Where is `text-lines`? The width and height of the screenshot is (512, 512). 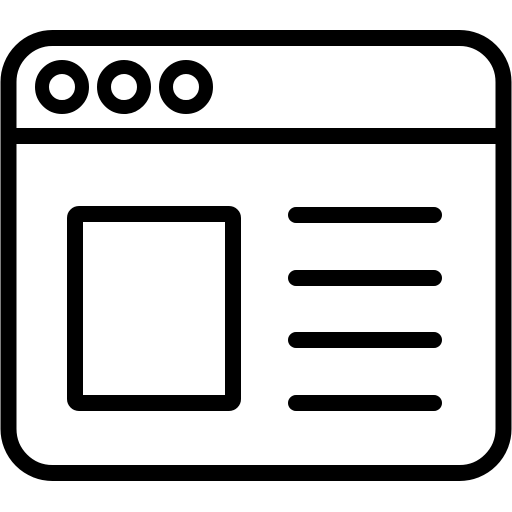
text-lines is located at coordinates (365, 309).